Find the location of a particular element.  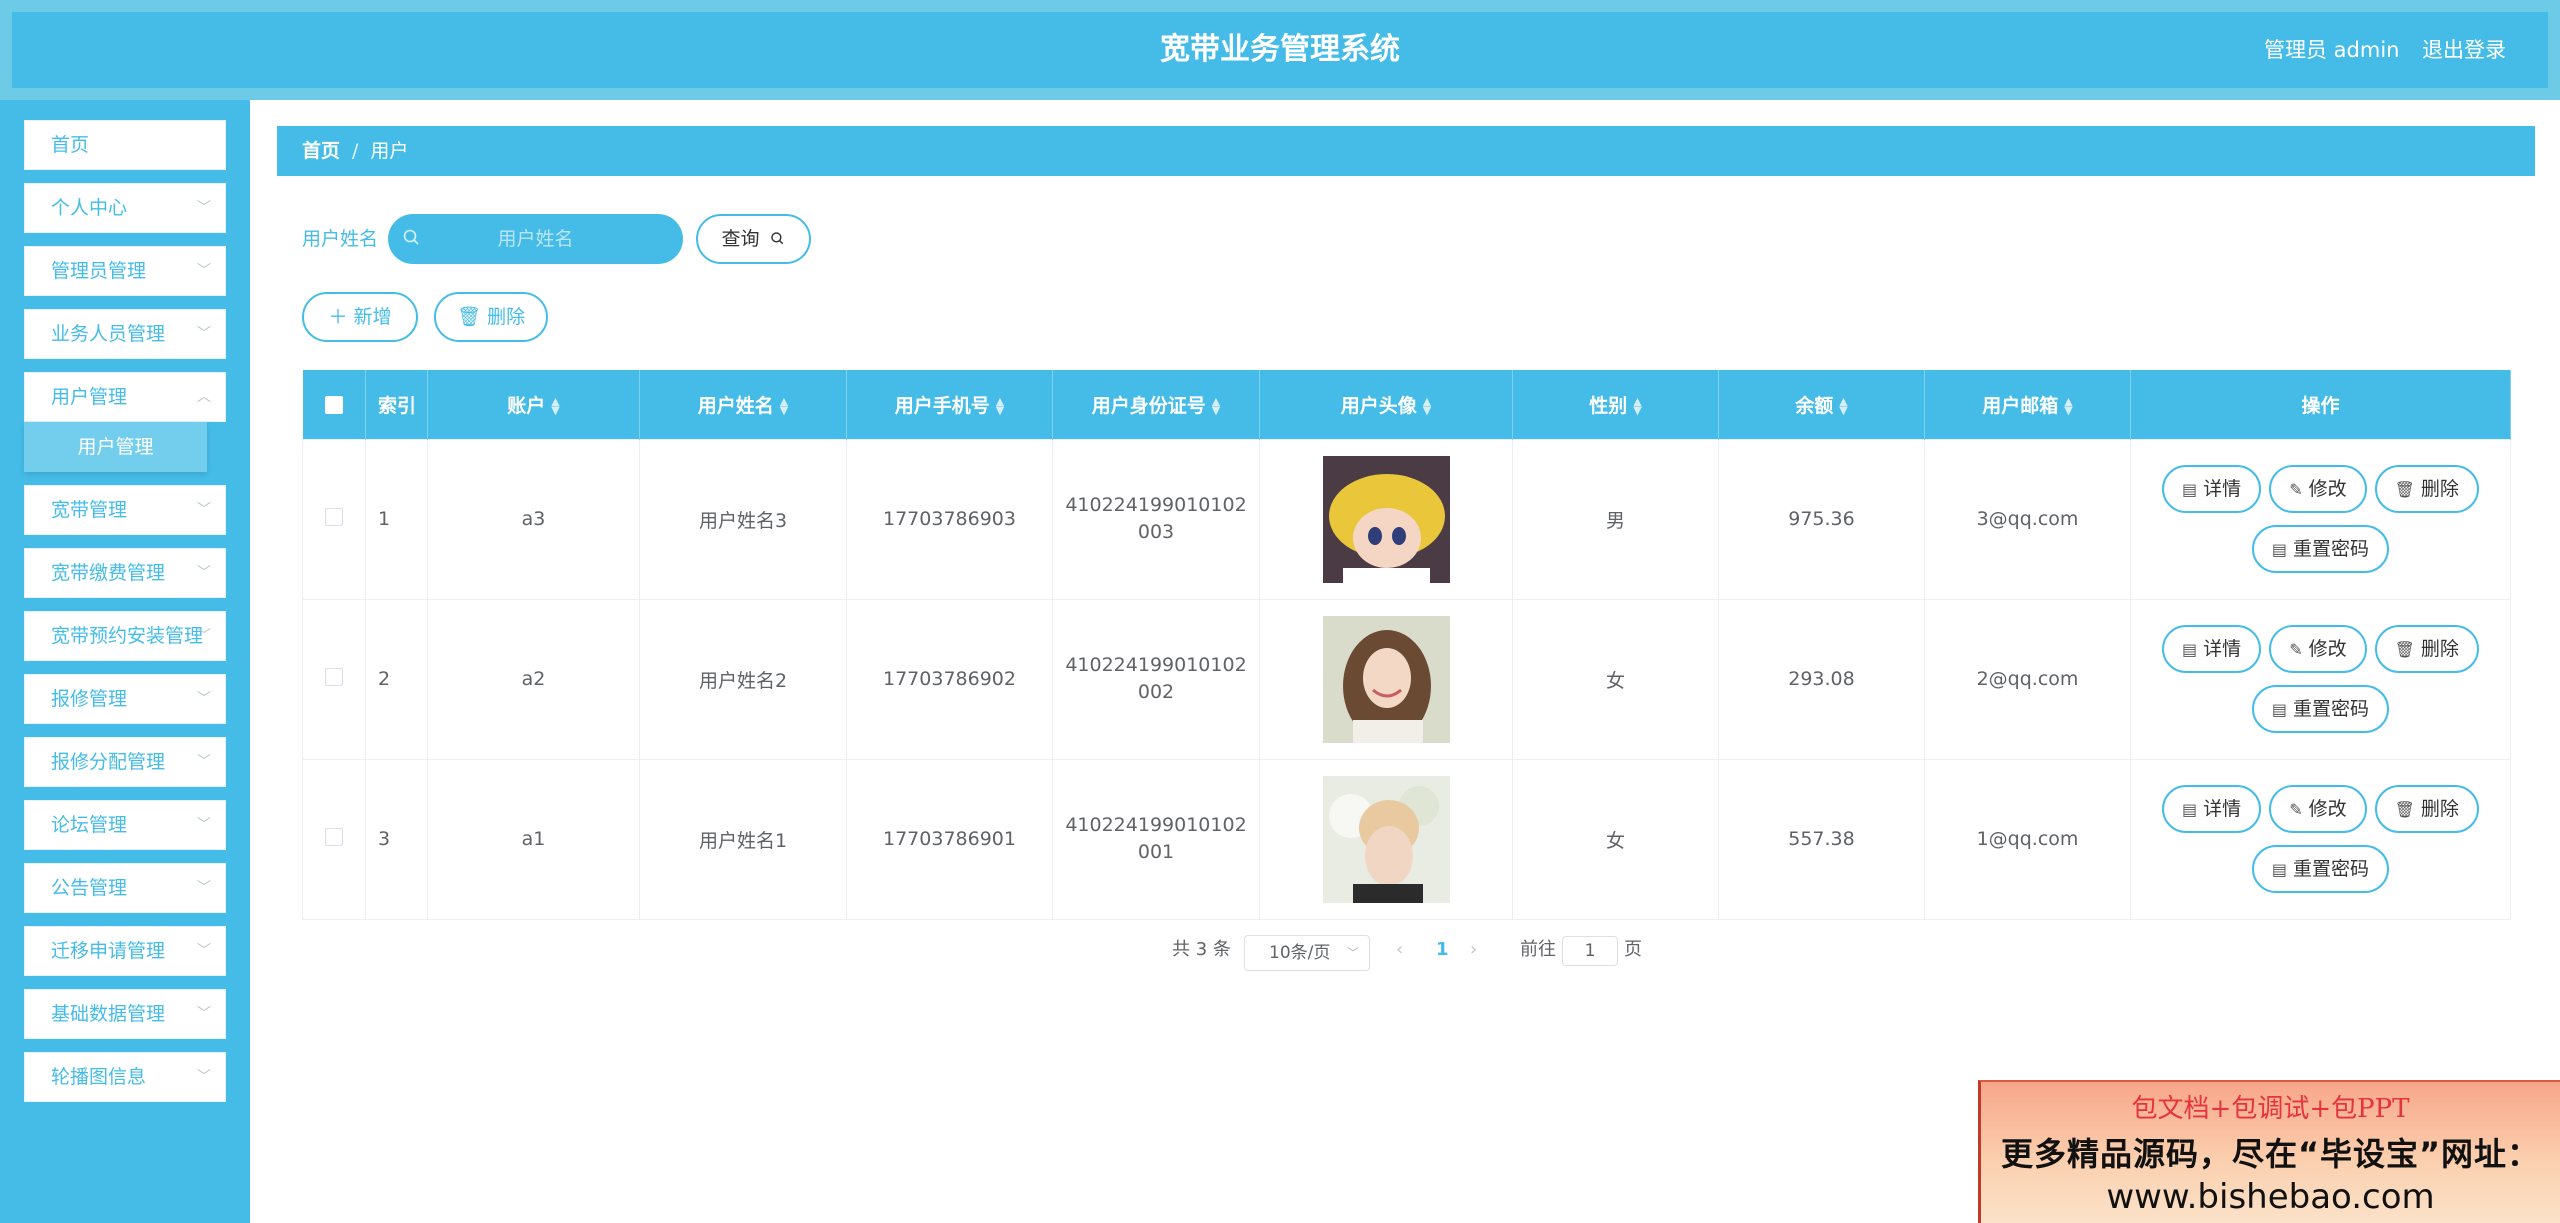

goto-page-input is located at coordinates (1590, 951).